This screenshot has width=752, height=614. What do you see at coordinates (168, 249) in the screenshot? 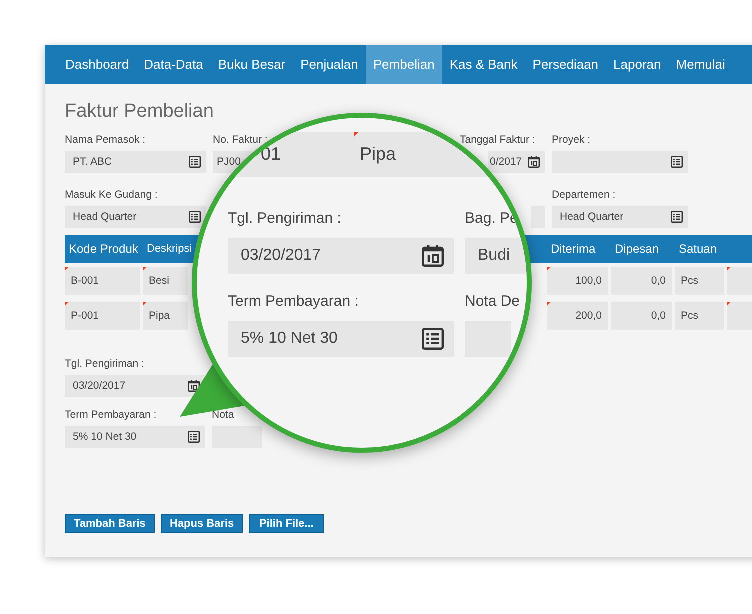
I see `column-header: Deskripsi` at bounding box center [168, 249].